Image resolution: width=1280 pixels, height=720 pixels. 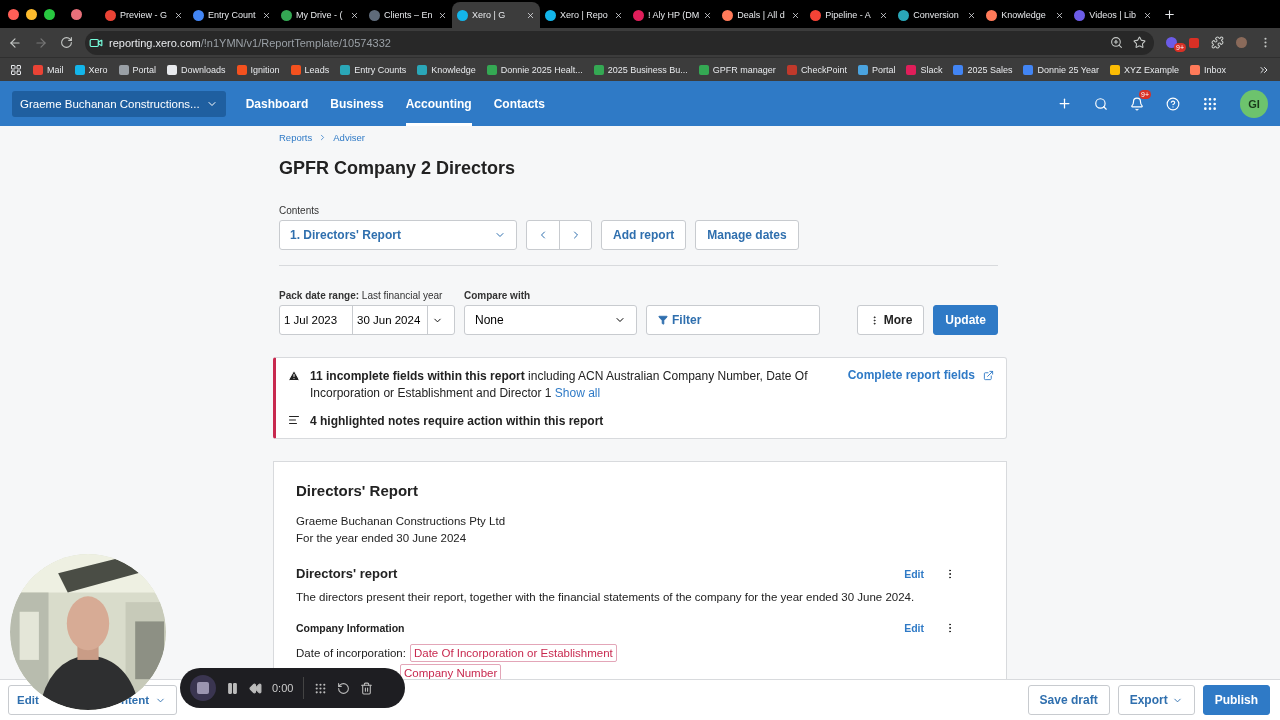 I want to click on back-icon, so click(x=15, y=42).